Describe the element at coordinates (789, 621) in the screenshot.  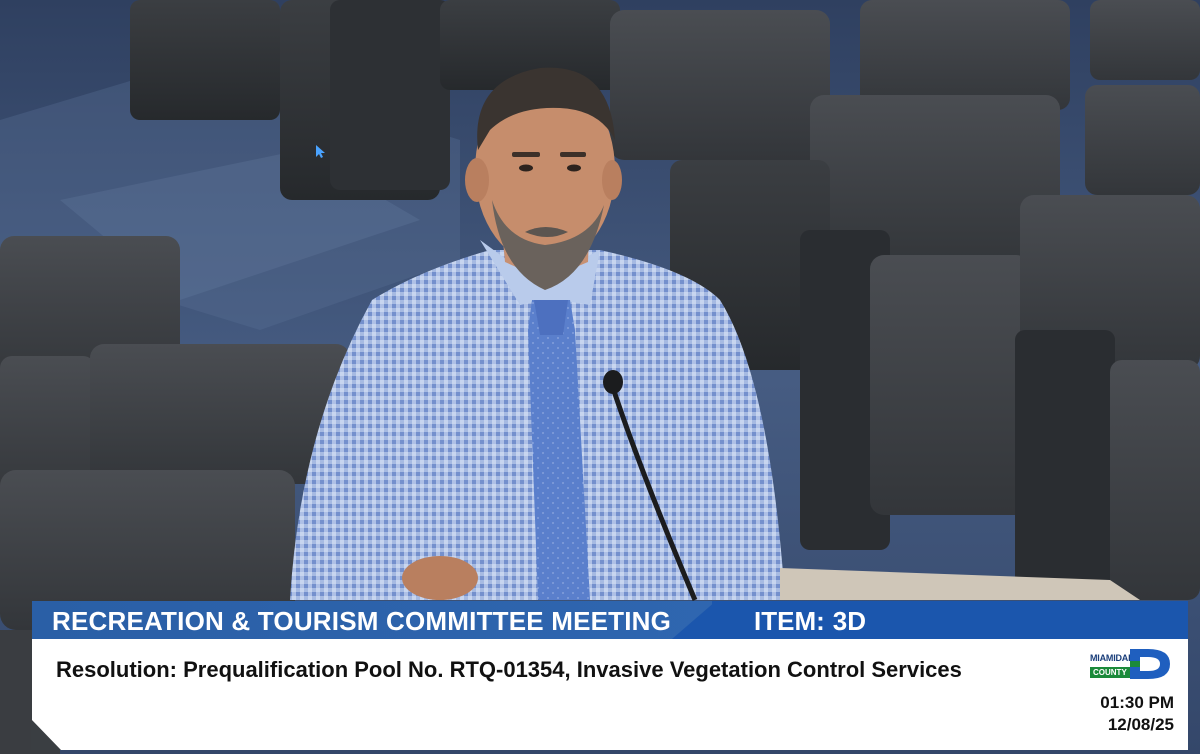
I see `item-label: ITEM:` at that location.